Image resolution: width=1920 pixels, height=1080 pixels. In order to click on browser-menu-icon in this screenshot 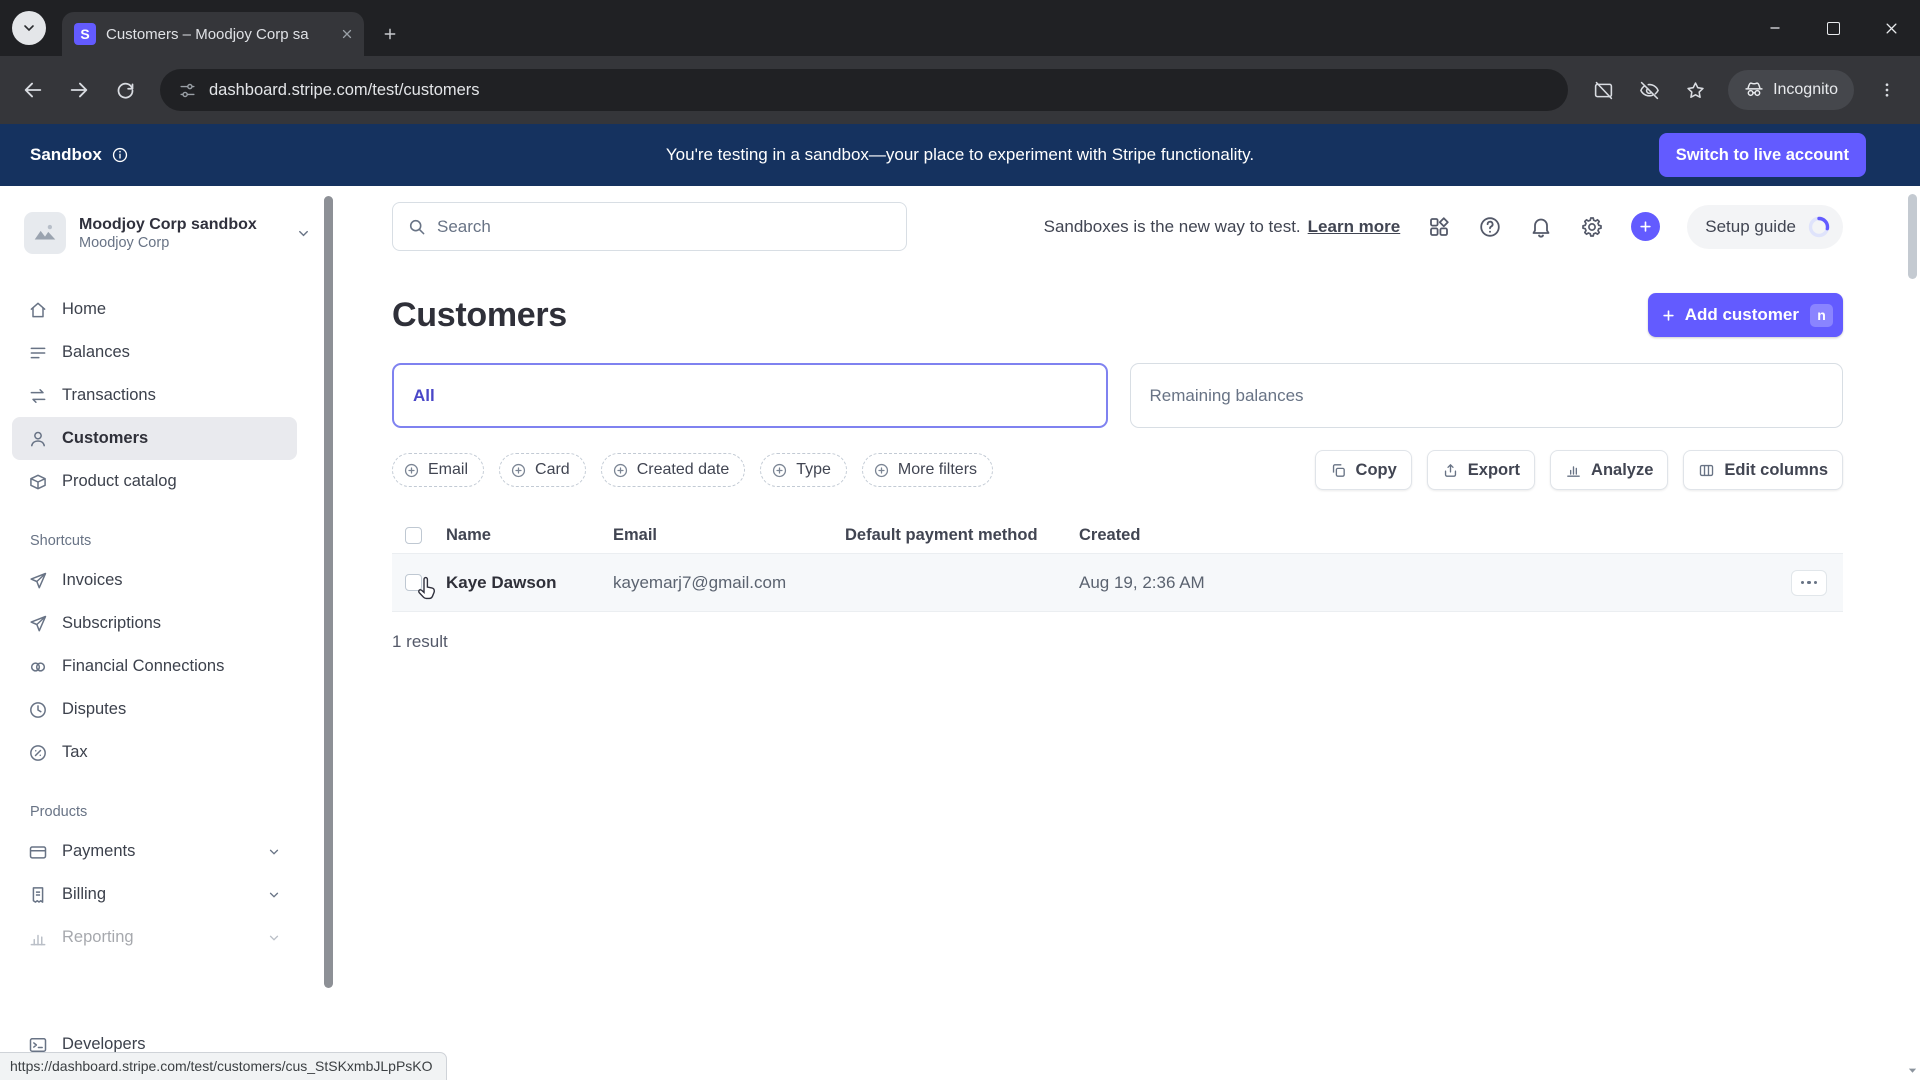, I will do `click(1887, 90)`.